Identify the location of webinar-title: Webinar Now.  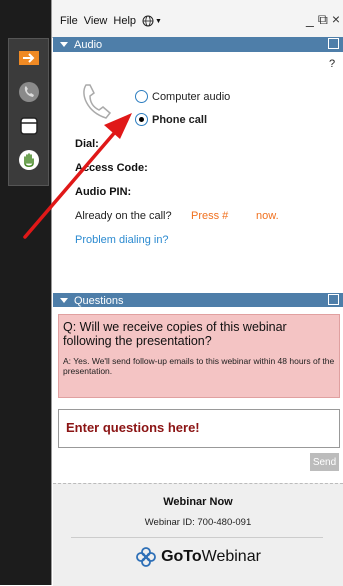
(198, 502).